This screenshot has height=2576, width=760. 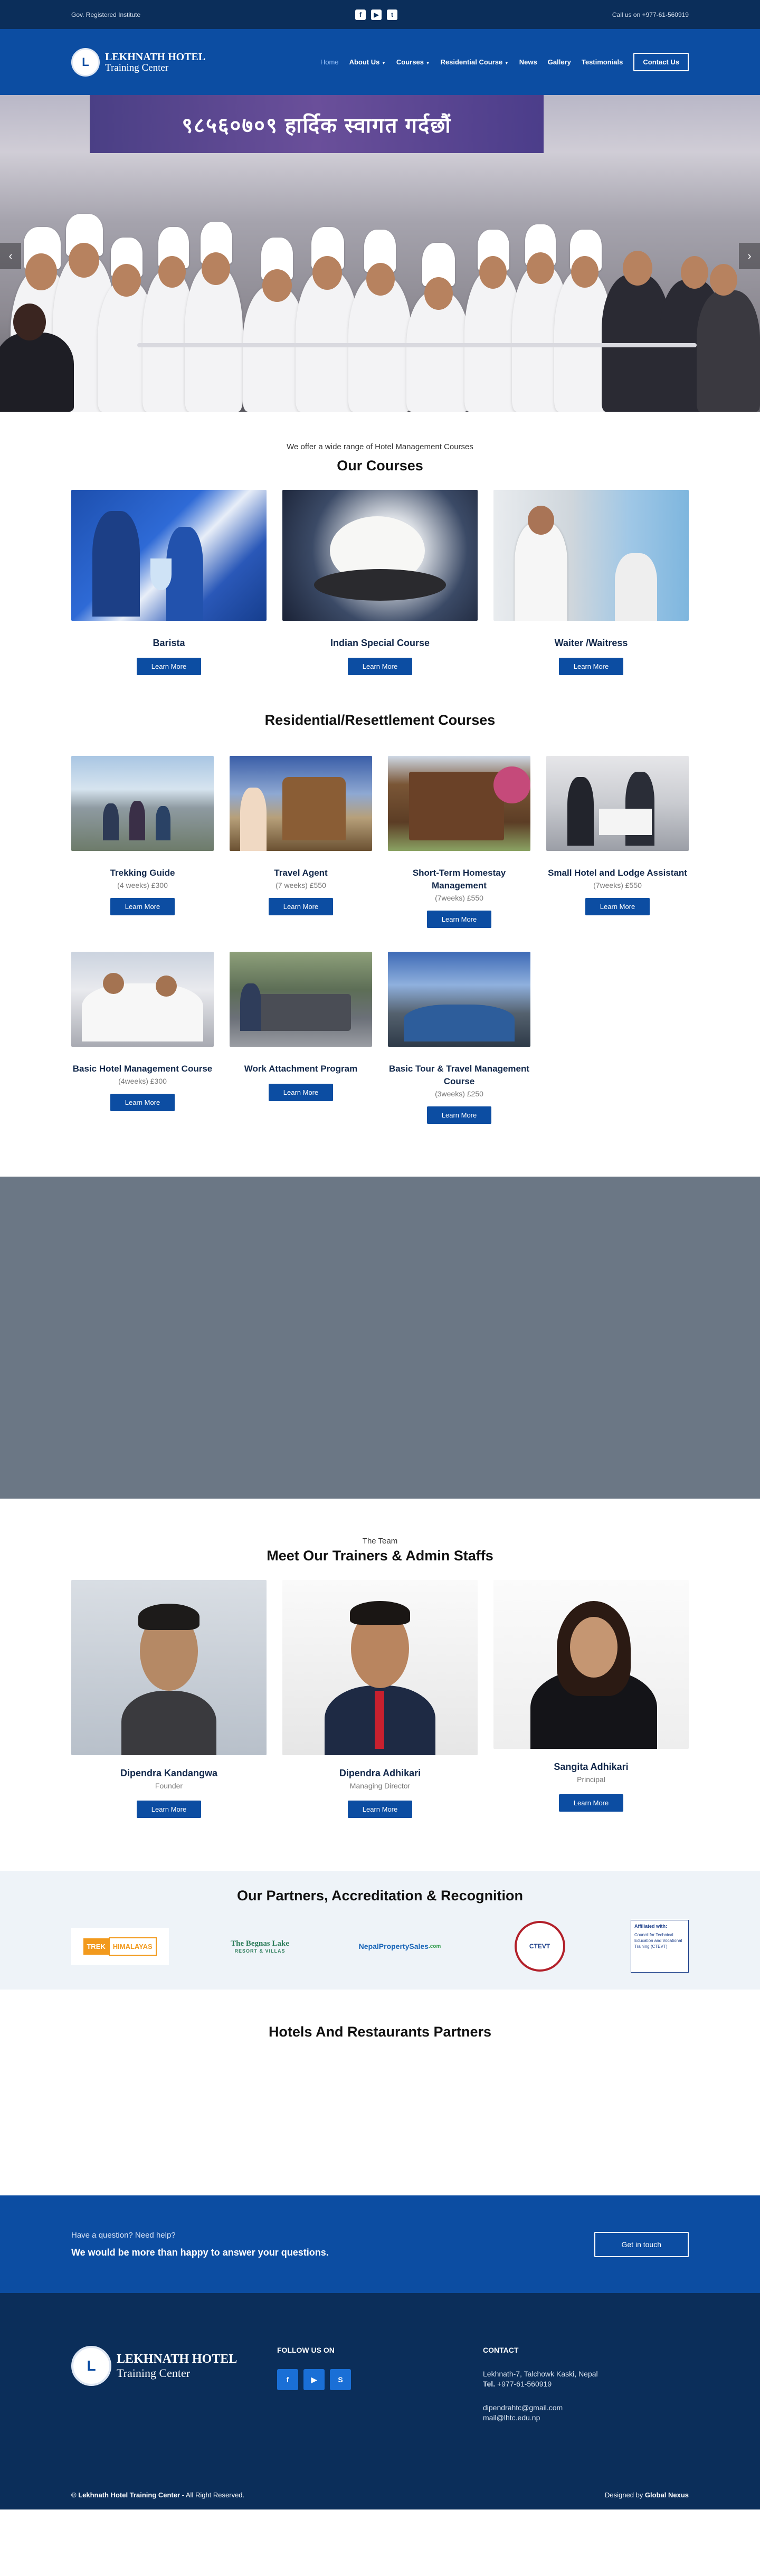 What do you see at coordinates (586, 2408) in the screenshot?
I see `footer-email-1: dipendrahtc@gmail.com` at bounding box center [586, 2408].